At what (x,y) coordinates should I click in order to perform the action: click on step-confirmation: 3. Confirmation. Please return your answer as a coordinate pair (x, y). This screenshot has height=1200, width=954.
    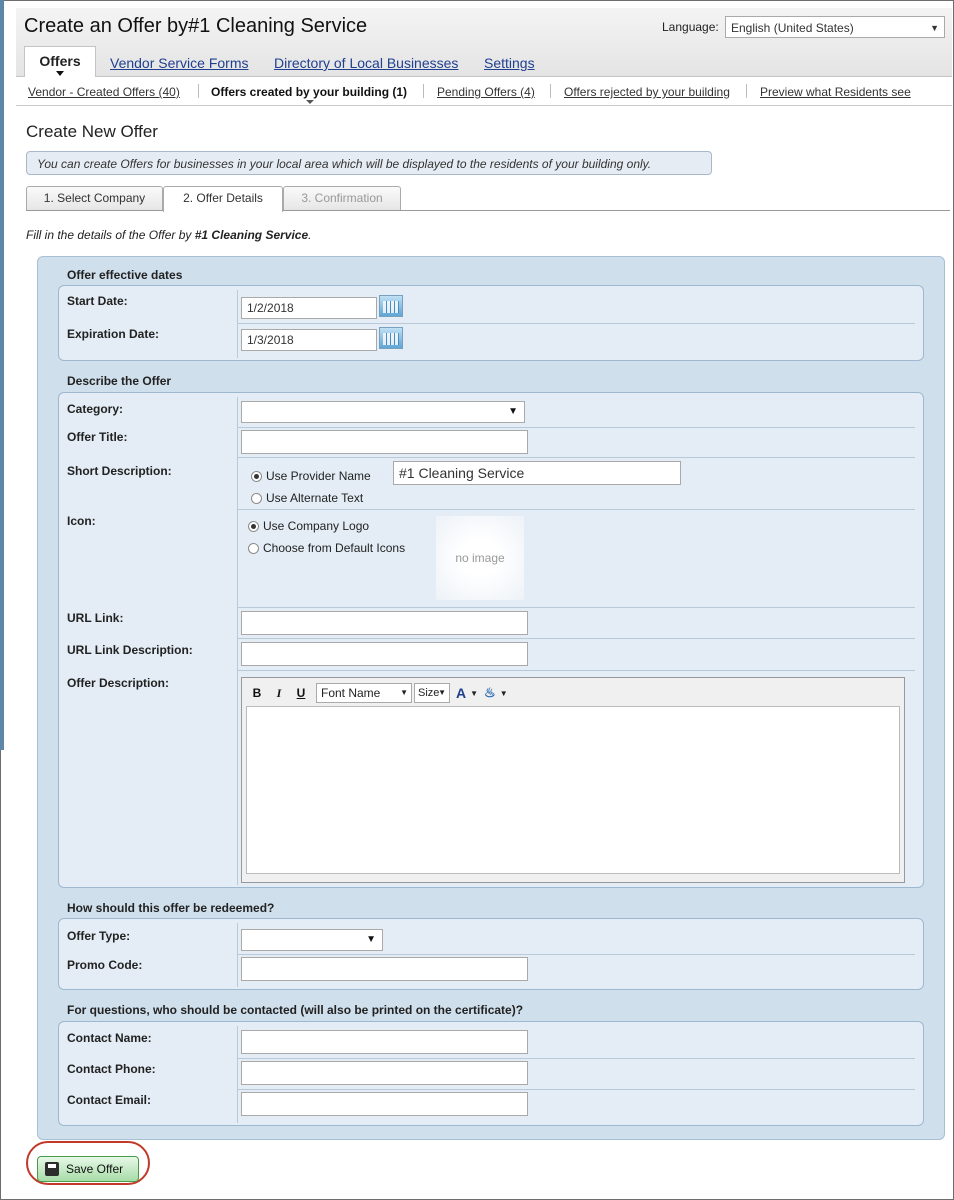
    Looking at the image, I should click on (342, 198).